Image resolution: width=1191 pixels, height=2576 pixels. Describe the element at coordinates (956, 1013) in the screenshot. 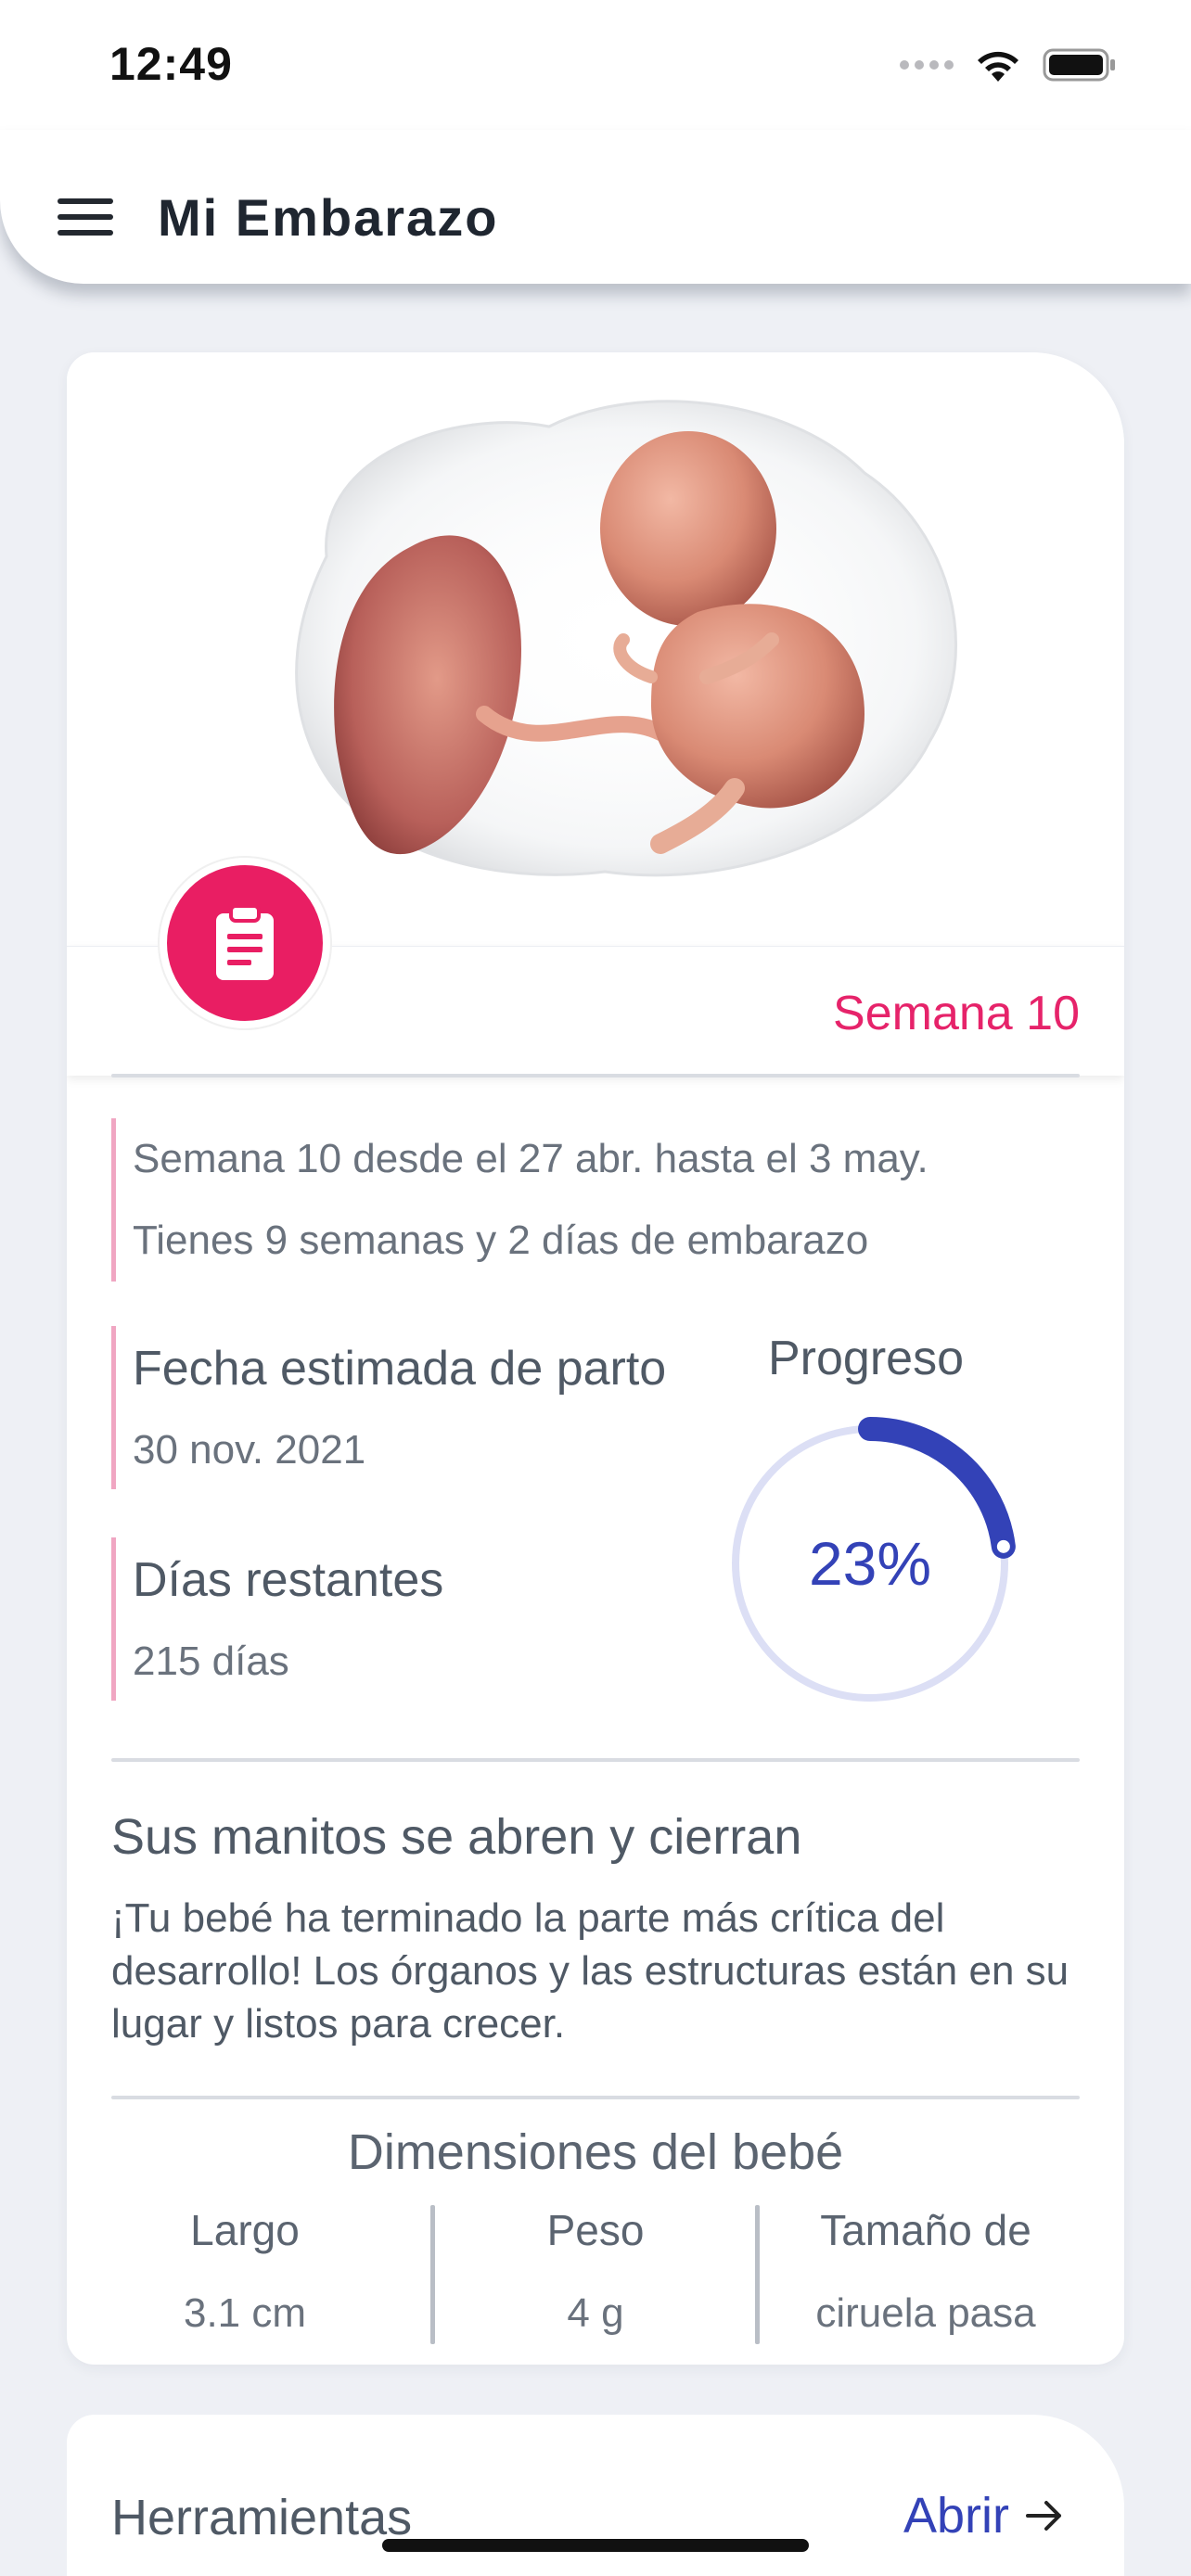

I see `week-label: Semana 10` at that location.